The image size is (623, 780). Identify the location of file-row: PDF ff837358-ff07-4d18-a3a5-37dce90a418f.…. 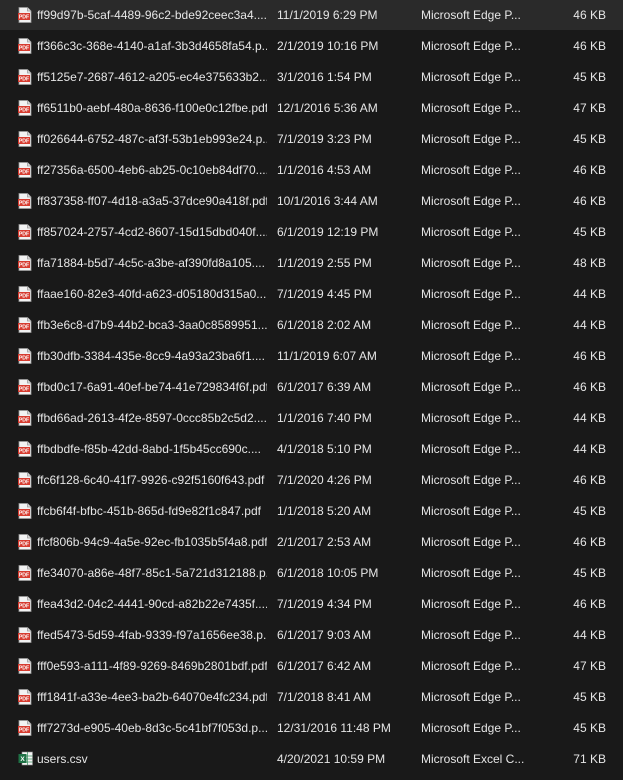
(311, 200).